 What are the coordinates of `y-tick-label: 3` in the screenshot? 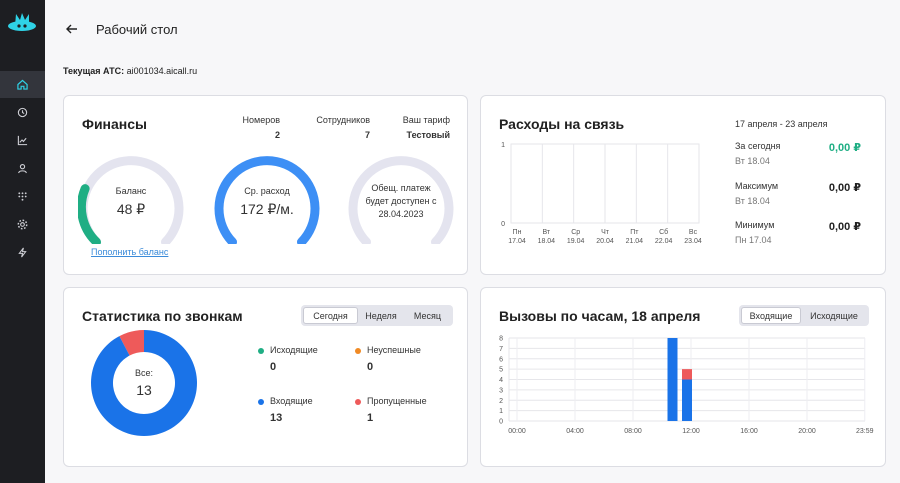 It's located at (501, 390).